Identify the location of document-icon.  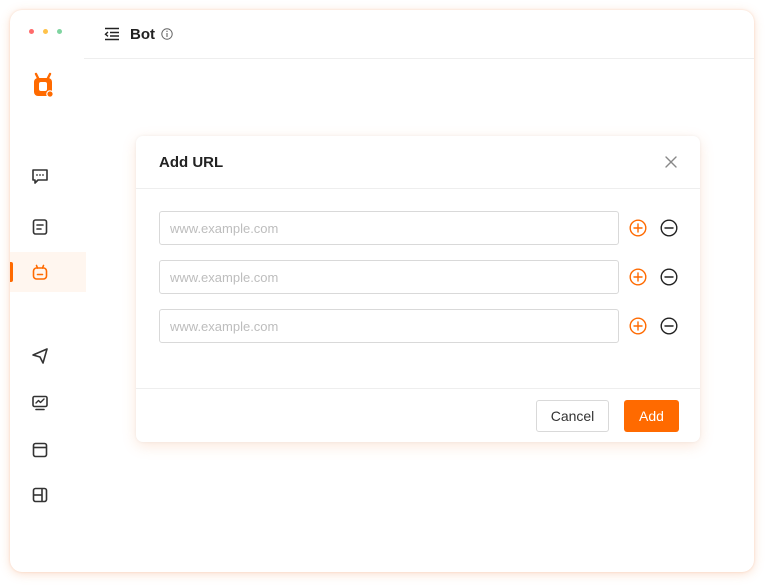
(40, 227).